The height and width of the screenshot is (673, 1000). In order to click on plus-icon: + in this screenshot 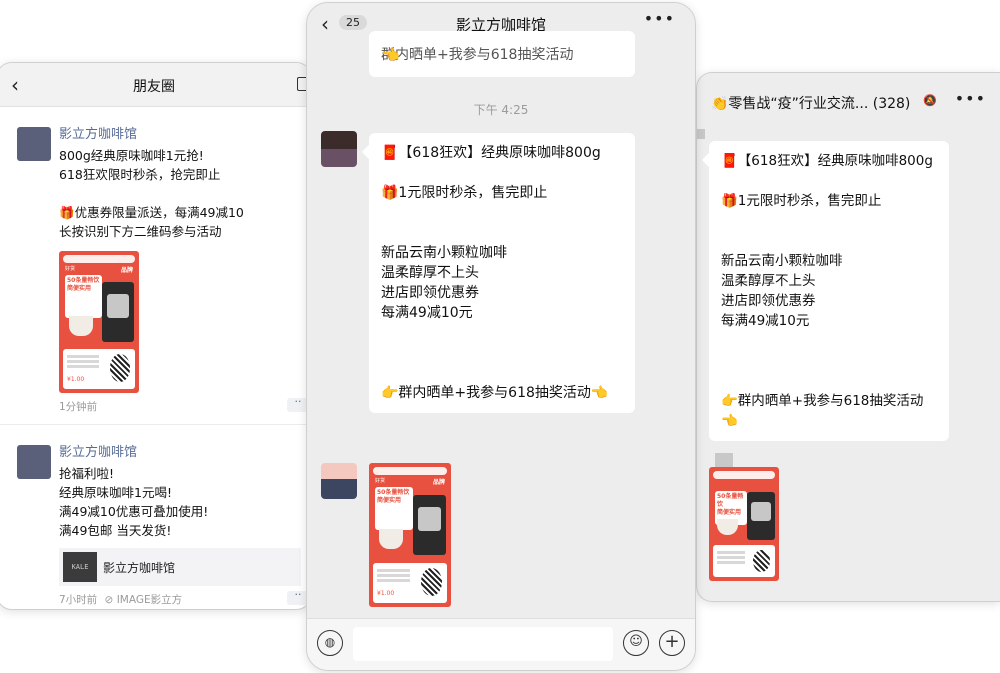, I will do `click(672, 643)`.